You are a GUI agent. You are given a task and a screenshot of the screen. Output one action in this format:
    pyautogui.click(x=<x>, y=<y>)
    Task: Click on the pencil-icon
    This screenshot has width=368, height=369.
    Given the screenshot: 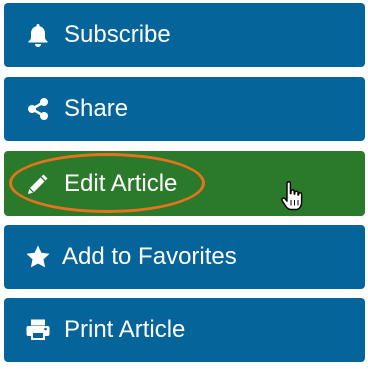 What is the action you would take?
    pyautogui.click(x=38, y=184)
    